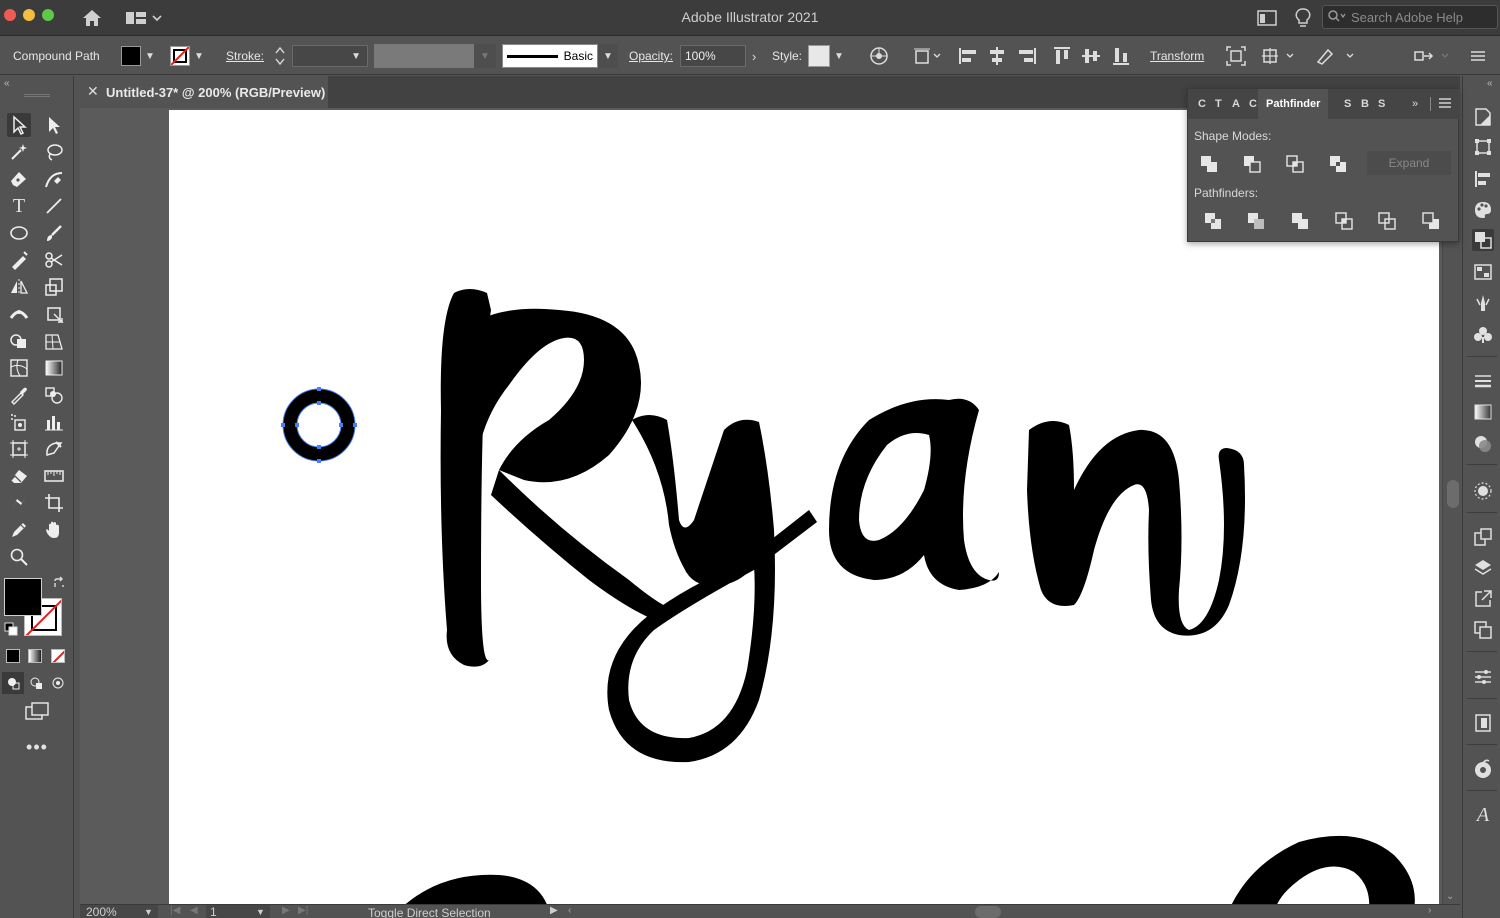 Image resolution: width=1500 pixels, height=918 pixels. I want to click on minus-front-button, so click(1252, 164).